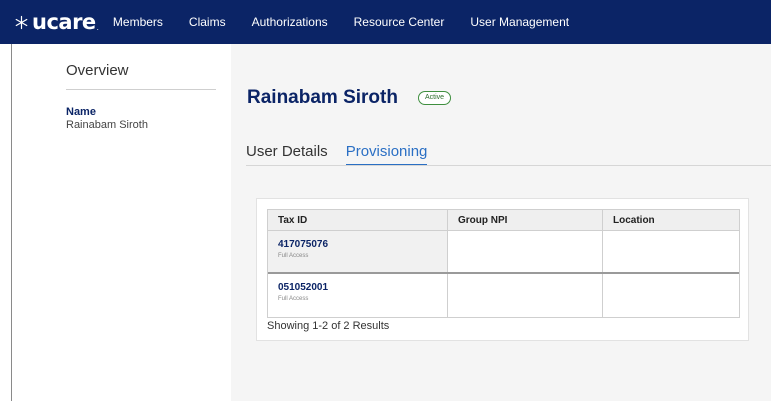 The image size is (771, 401). I want to click on tab-bar: User Details Provisioning, so click(345, 154).